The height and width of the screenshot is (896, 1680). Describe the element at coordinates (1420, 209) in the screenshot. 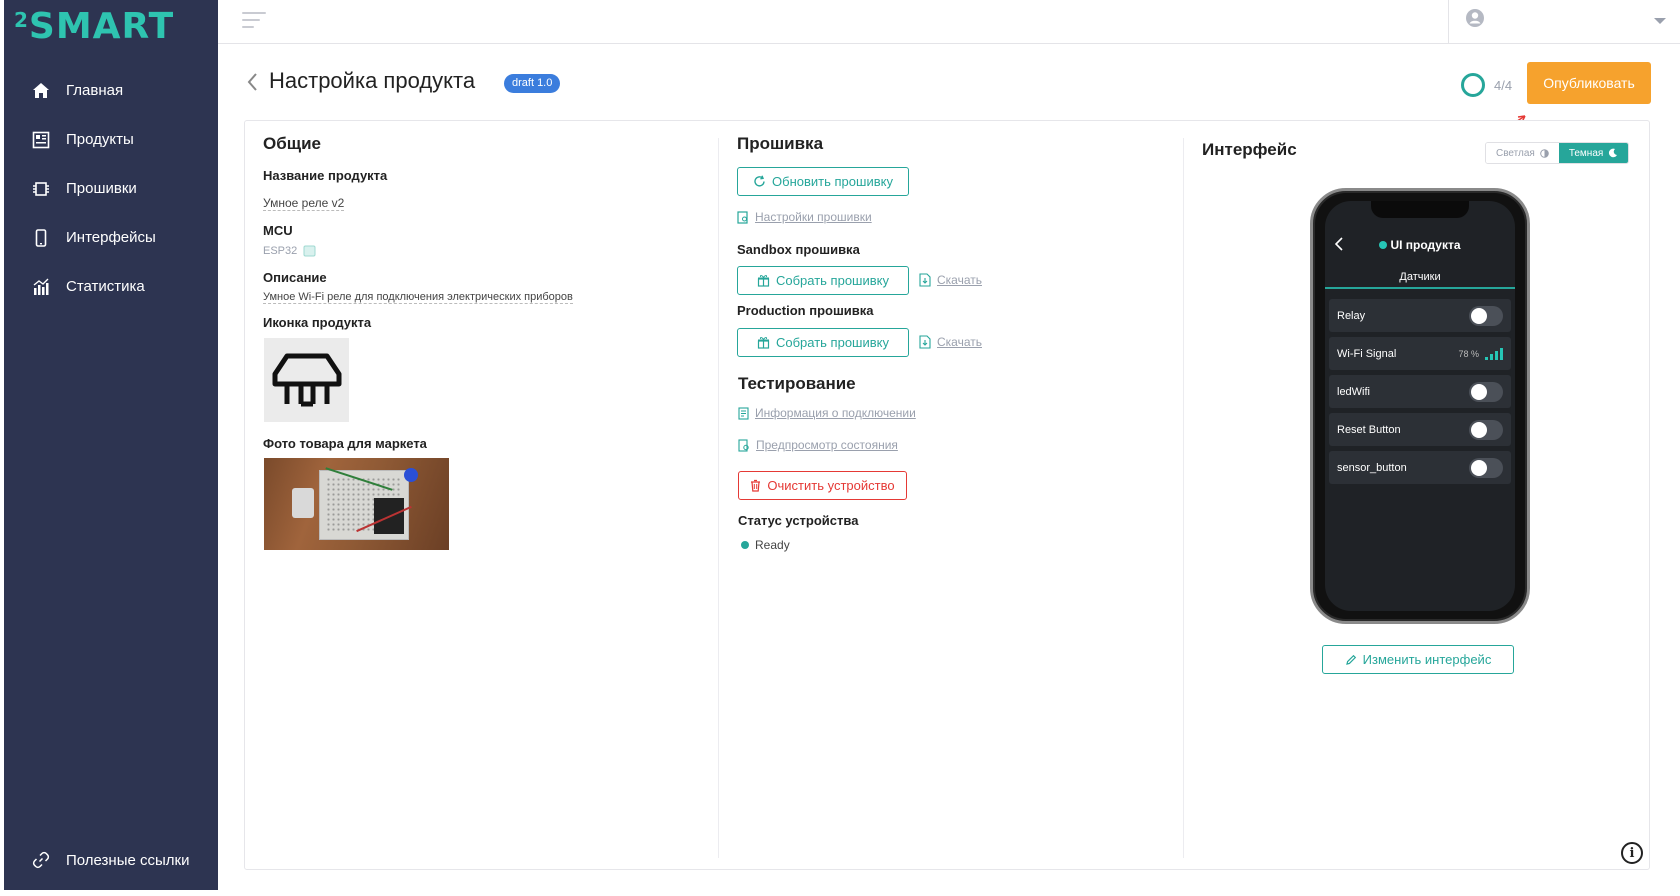

I see `phone-notch` at that location.